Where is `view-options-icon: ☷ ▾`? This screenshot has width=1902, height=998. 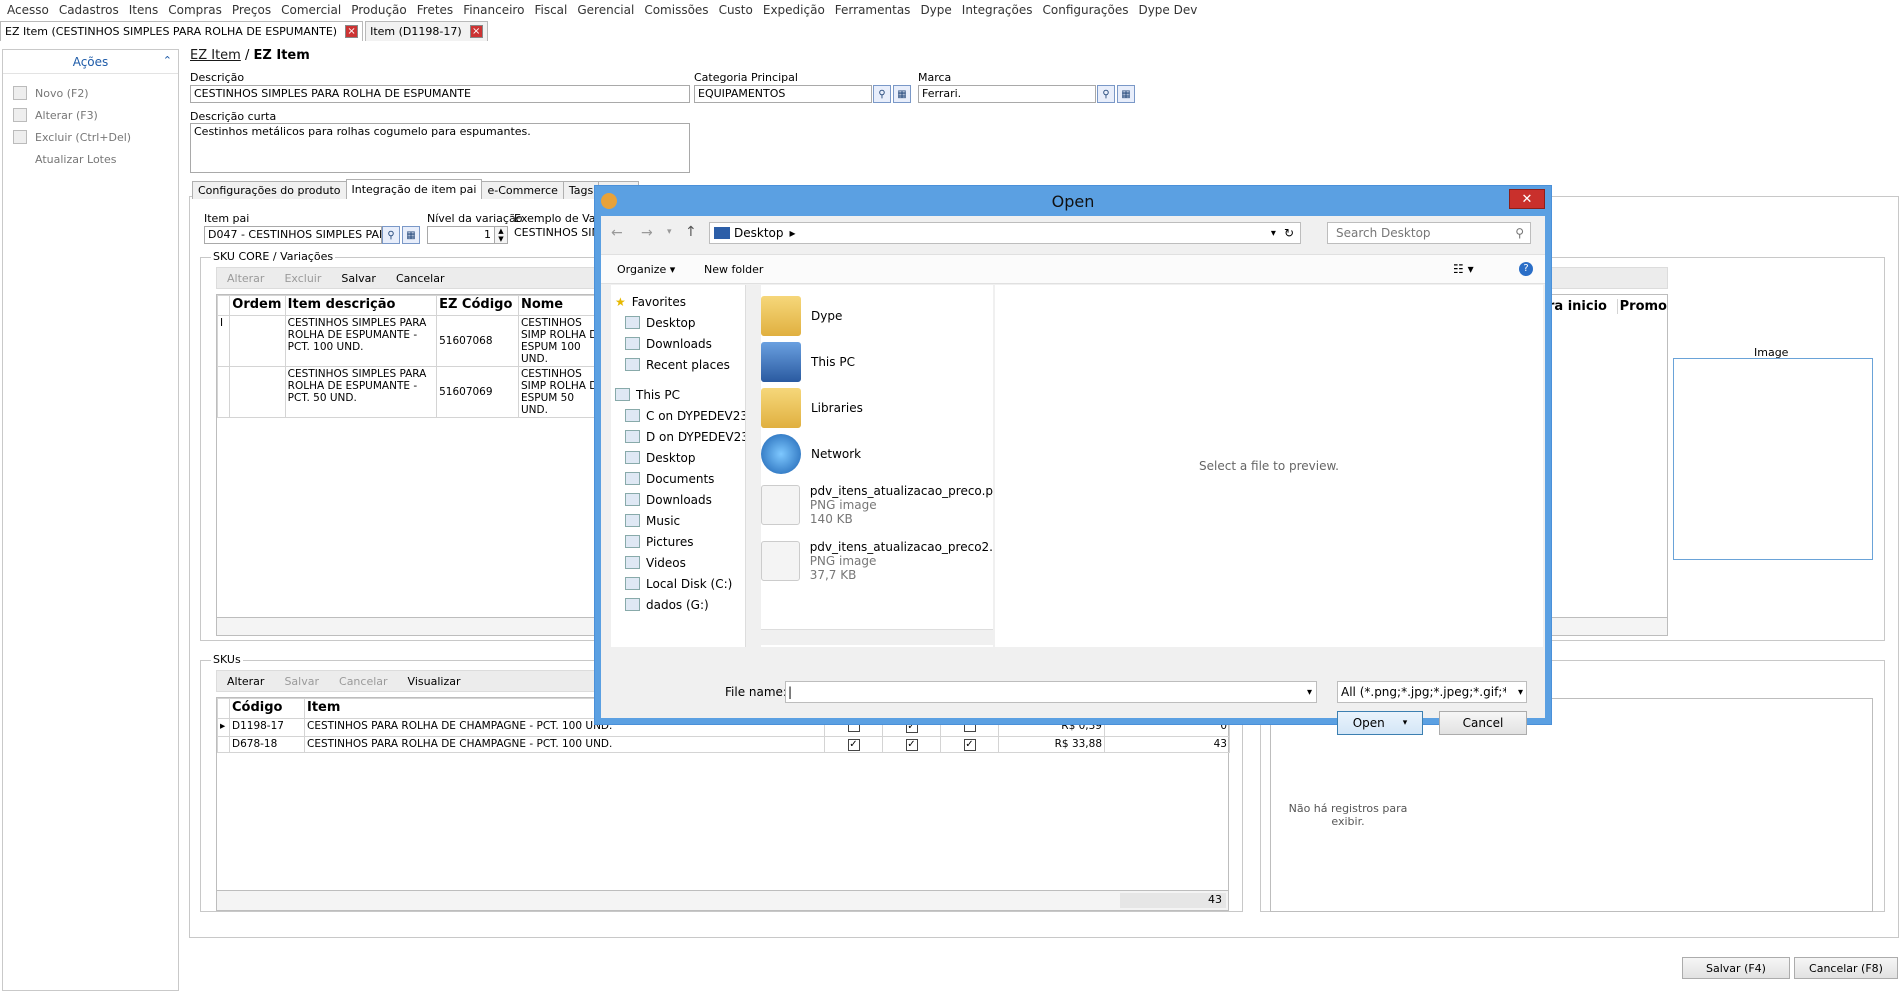
view-options-icon: ☷ ▾ is located at coordinates (1463, 269).